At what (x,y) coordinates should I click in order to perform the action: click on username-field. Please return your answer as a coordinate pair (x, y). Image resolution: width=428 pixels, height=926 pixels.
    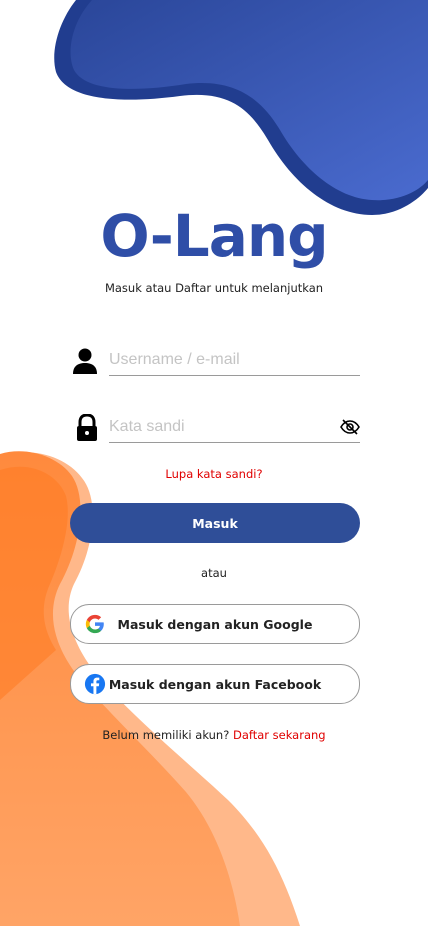
    Looking at the image, I should click on (234, 361).